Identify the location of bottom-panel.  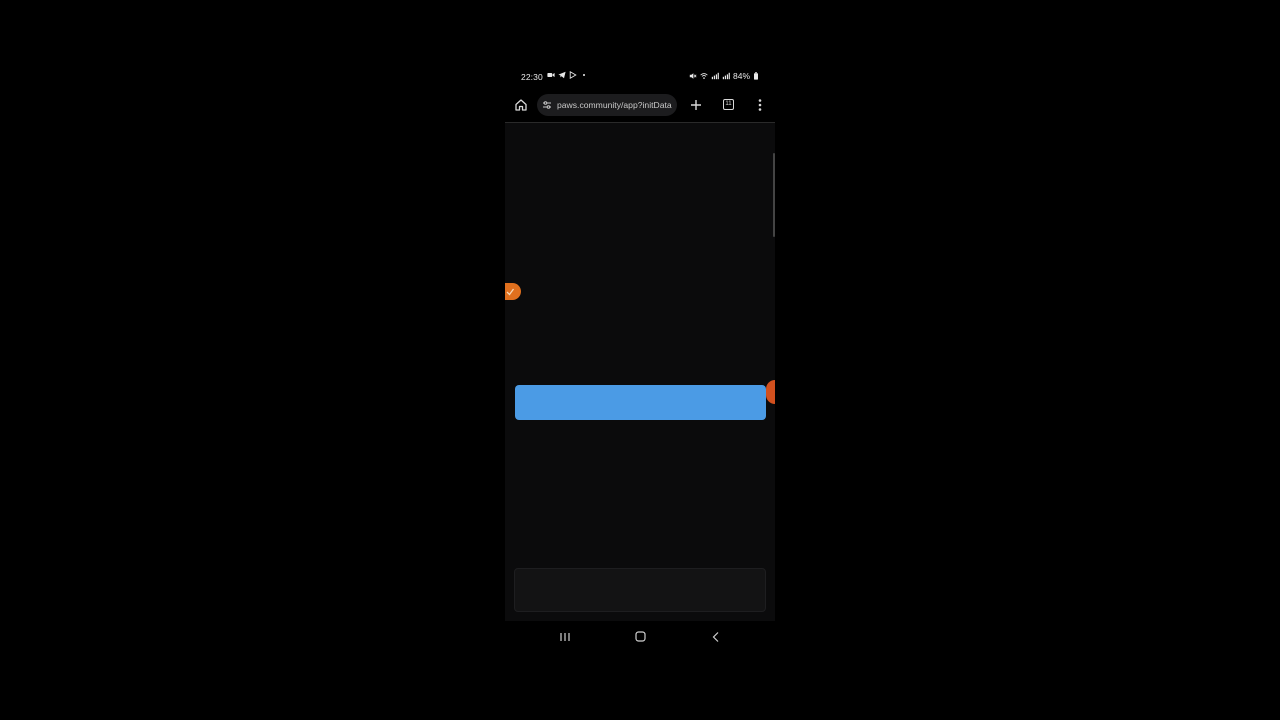
(640, 590).